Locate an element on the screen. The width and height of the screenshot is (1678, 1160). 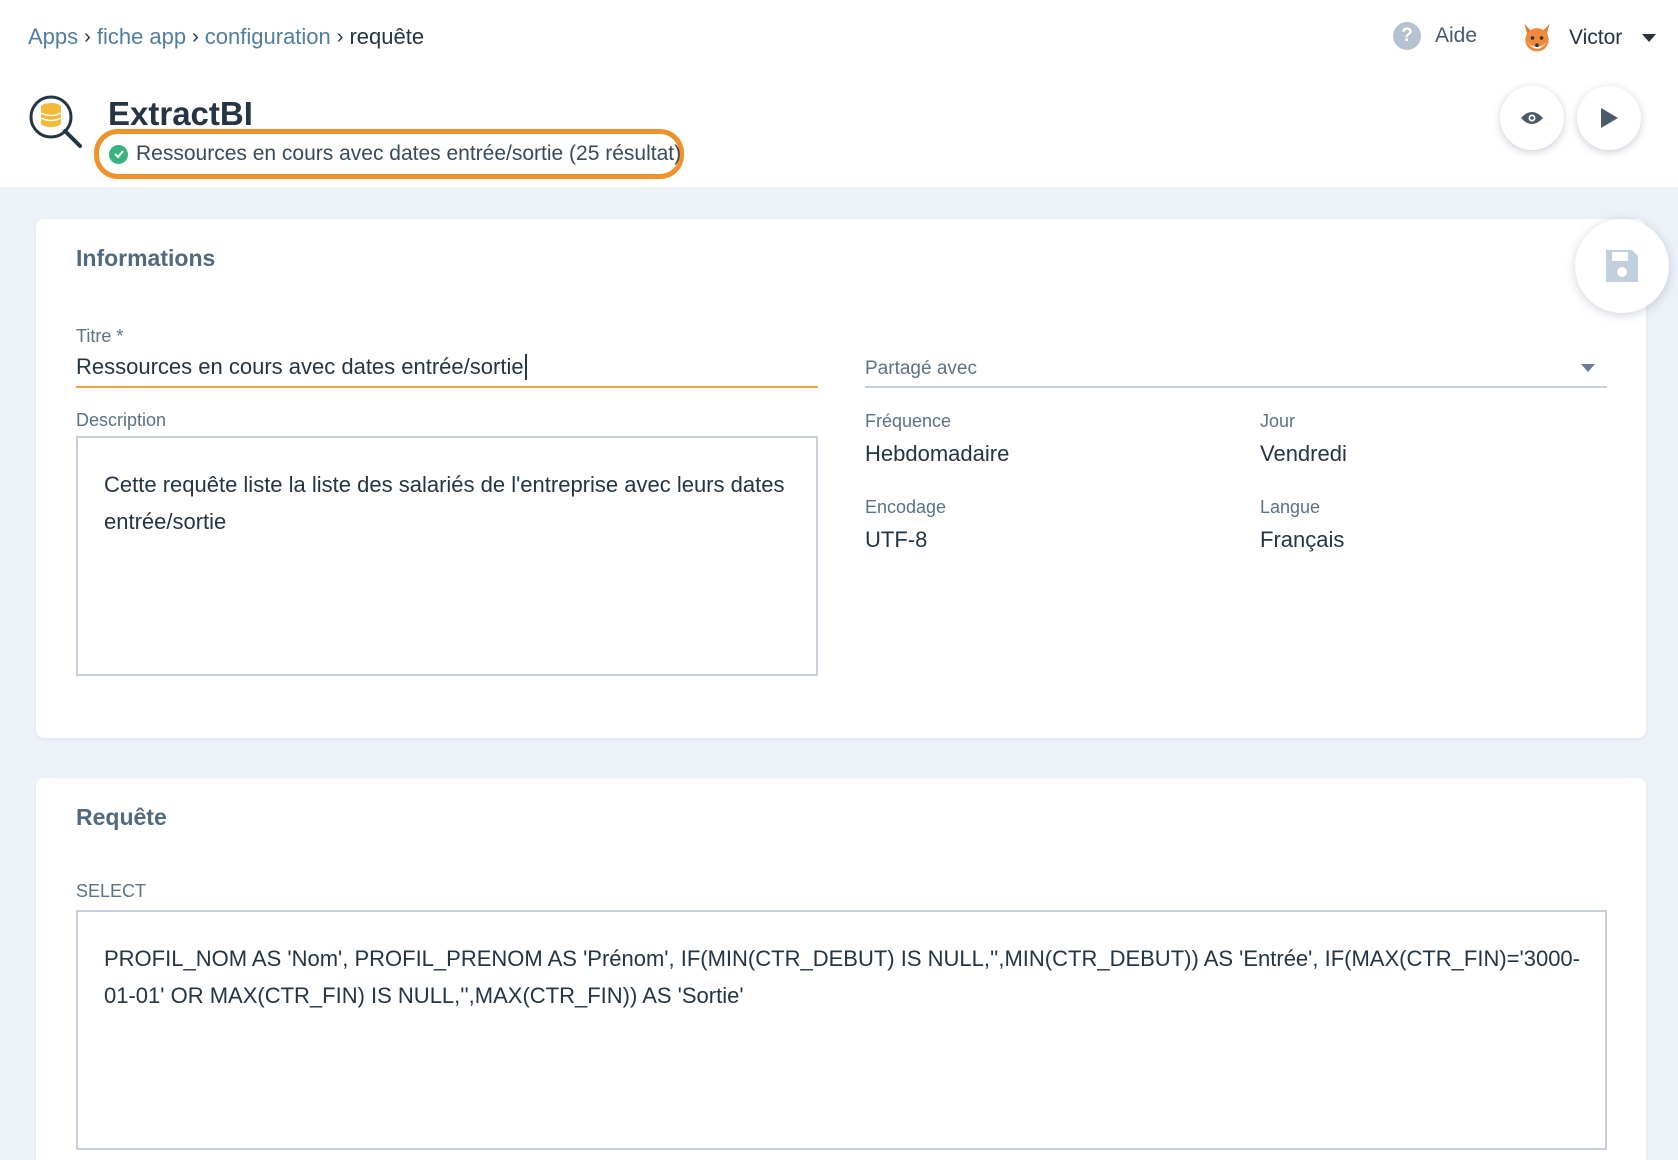
eye-icon is located at coordinates (1532, 118).